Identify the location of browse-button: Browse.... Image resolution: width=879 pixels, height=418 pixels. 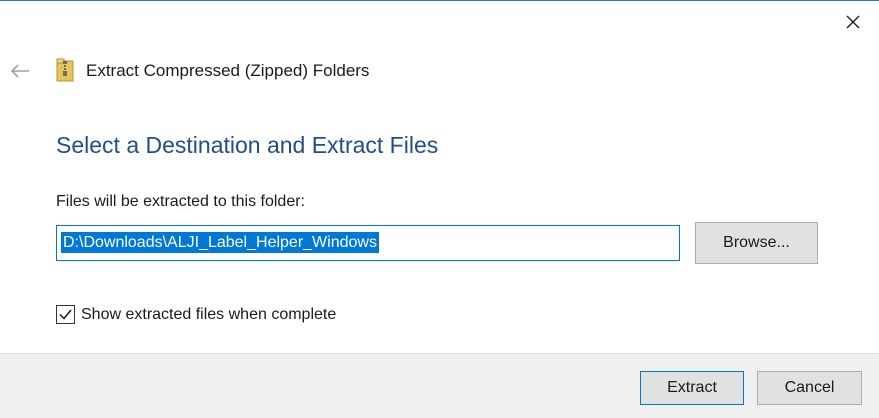
(756, 243).